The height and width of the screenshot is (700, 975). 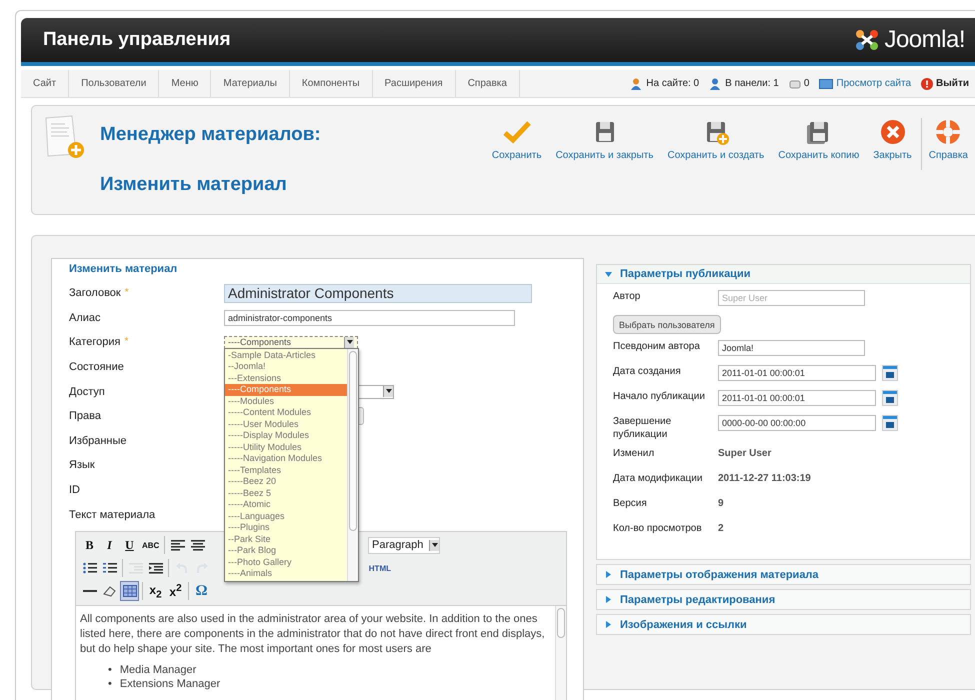 What do you see at coordinates (818, 139) in the screenshot?
I see `save-copy-button: Сохранить копию` at bounding box center [818, 139].